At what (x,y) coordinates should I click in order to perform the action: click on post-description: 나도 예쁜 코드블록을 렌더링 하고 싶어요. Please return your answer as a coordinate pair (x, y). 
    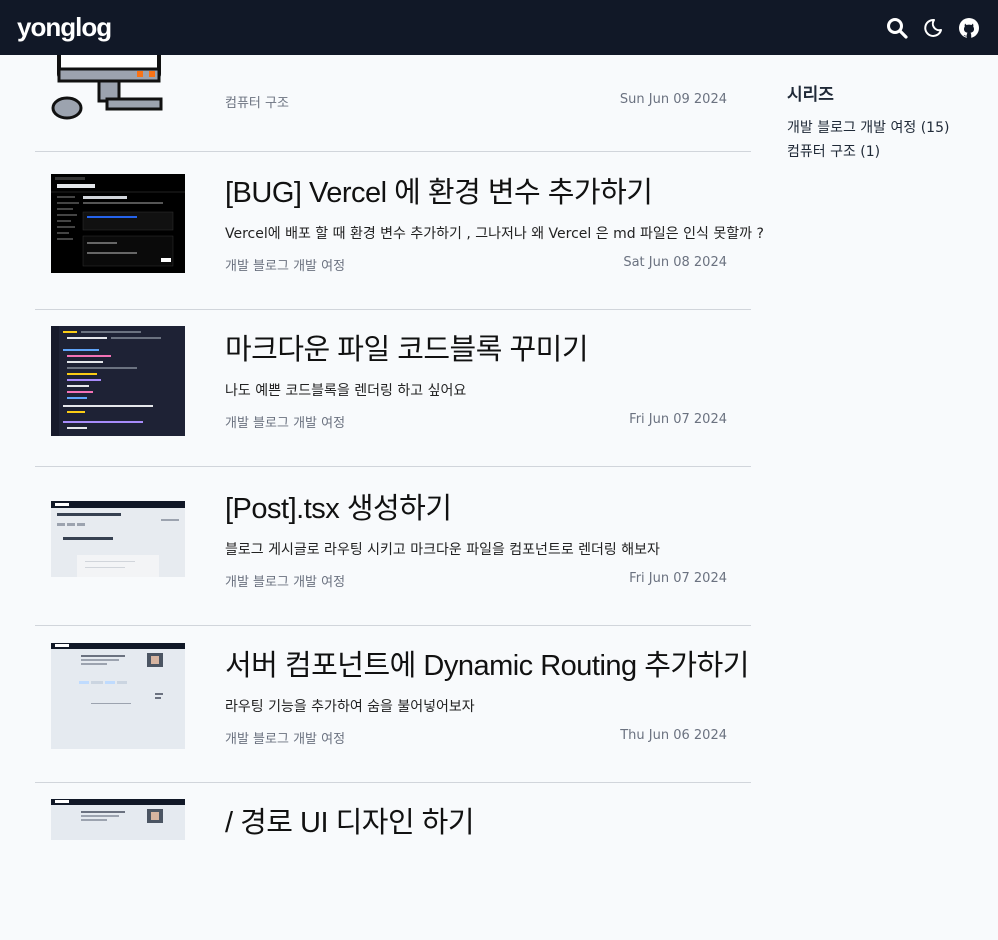
    Looking at the image, I should click on (346, 391).